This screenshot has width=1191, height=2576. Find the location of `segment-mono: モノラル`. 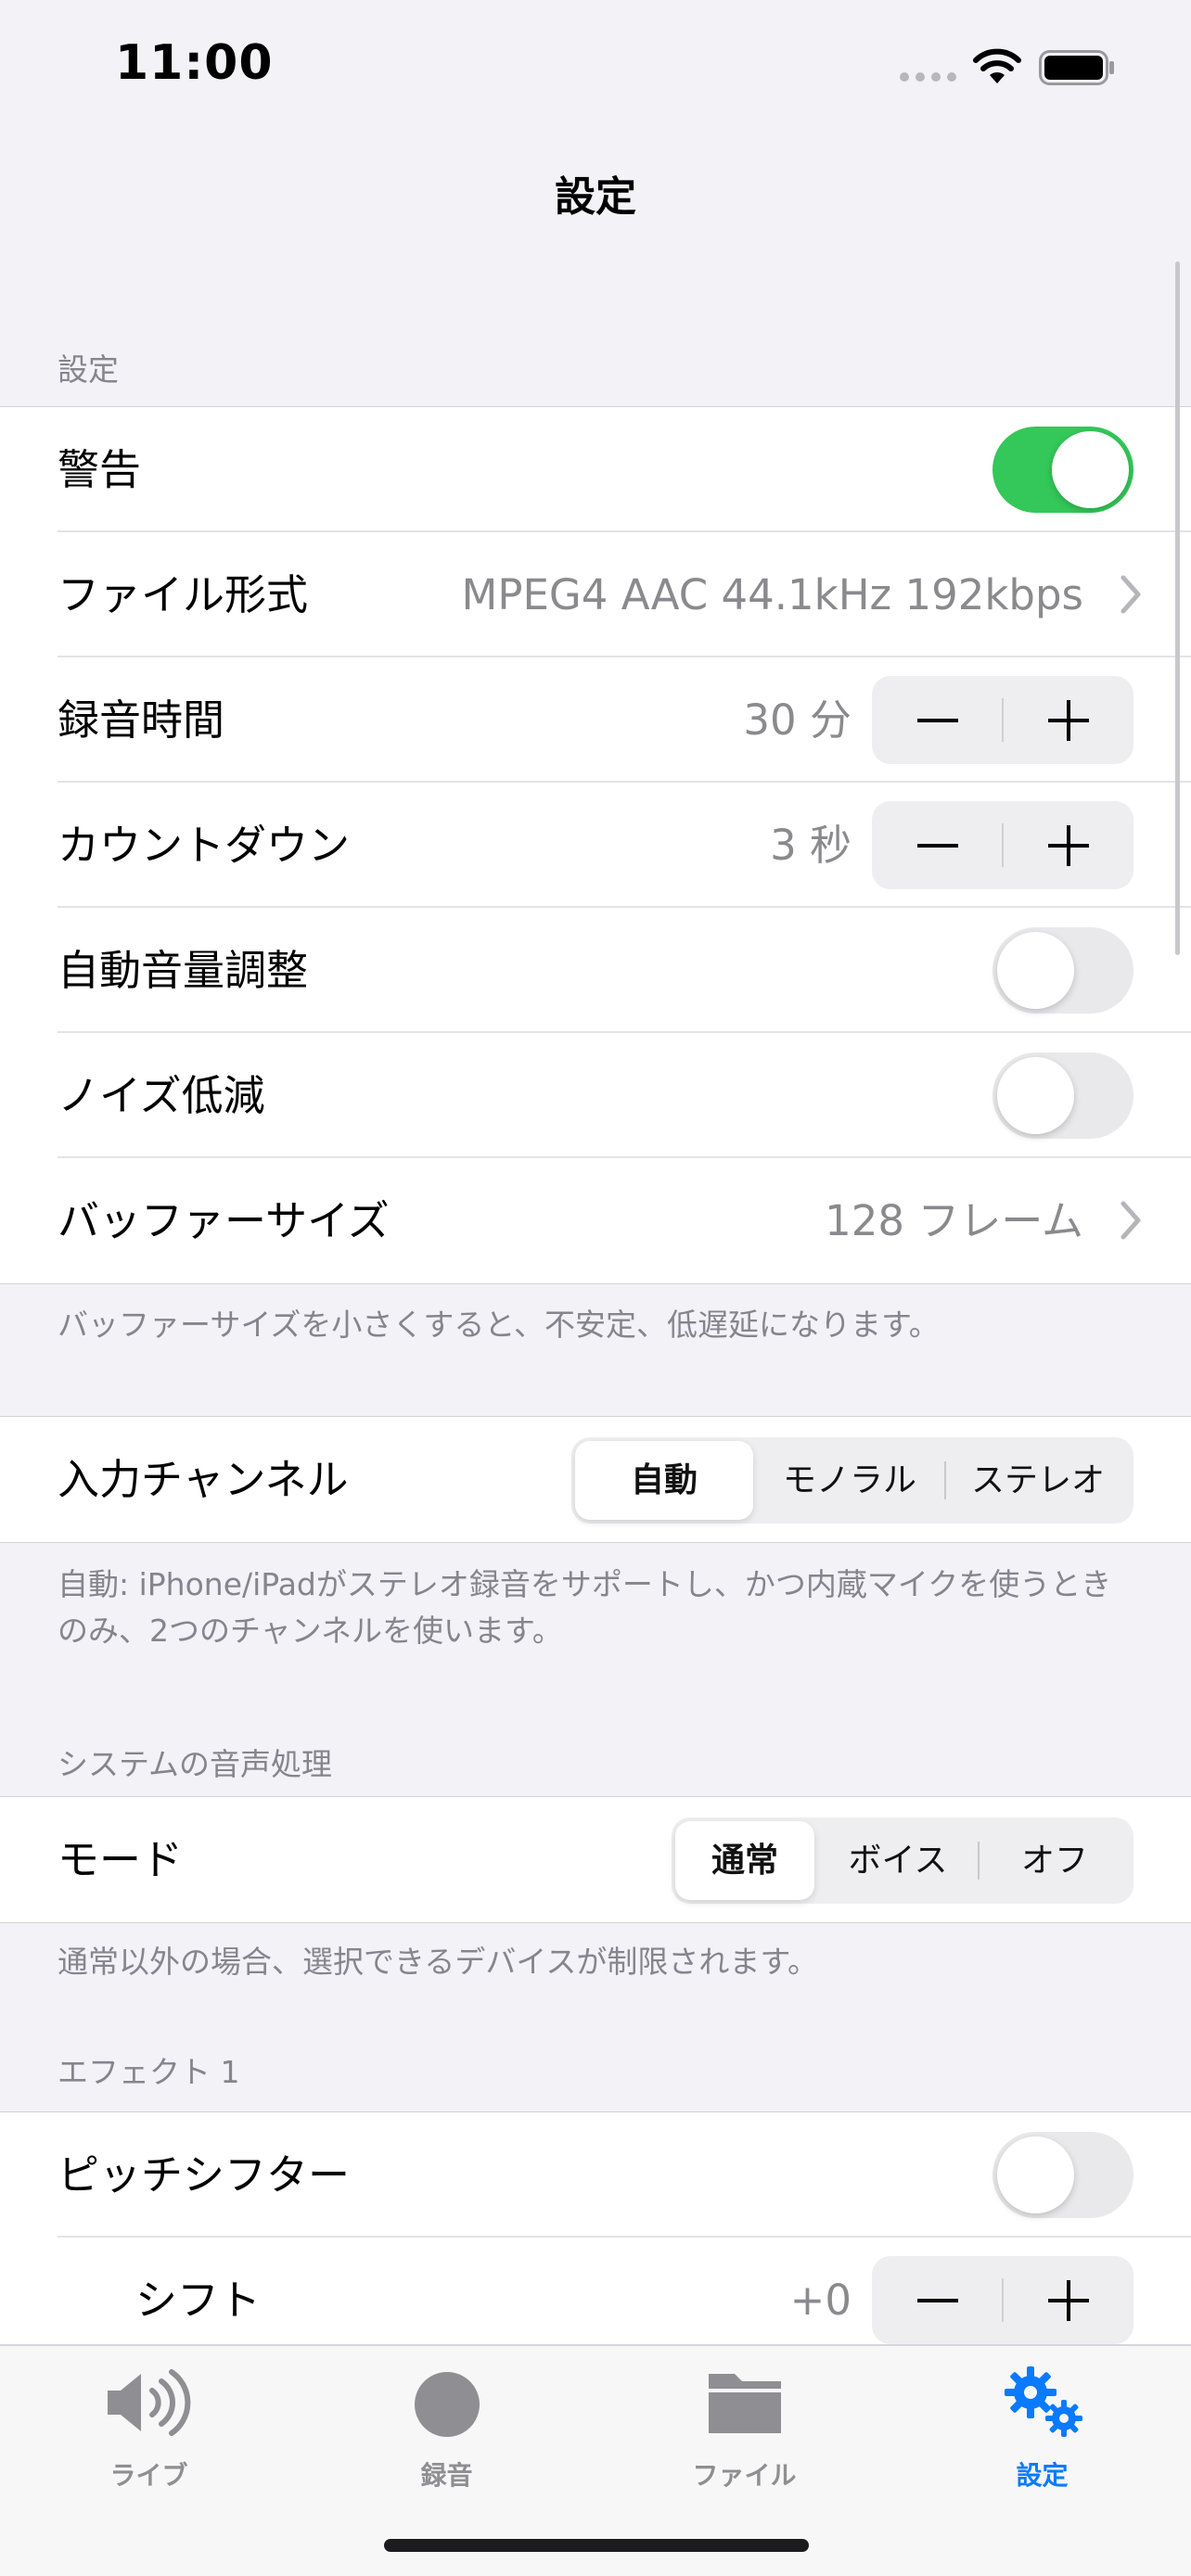

segment-mono: モノラル is located at coordinates (849, 1480).